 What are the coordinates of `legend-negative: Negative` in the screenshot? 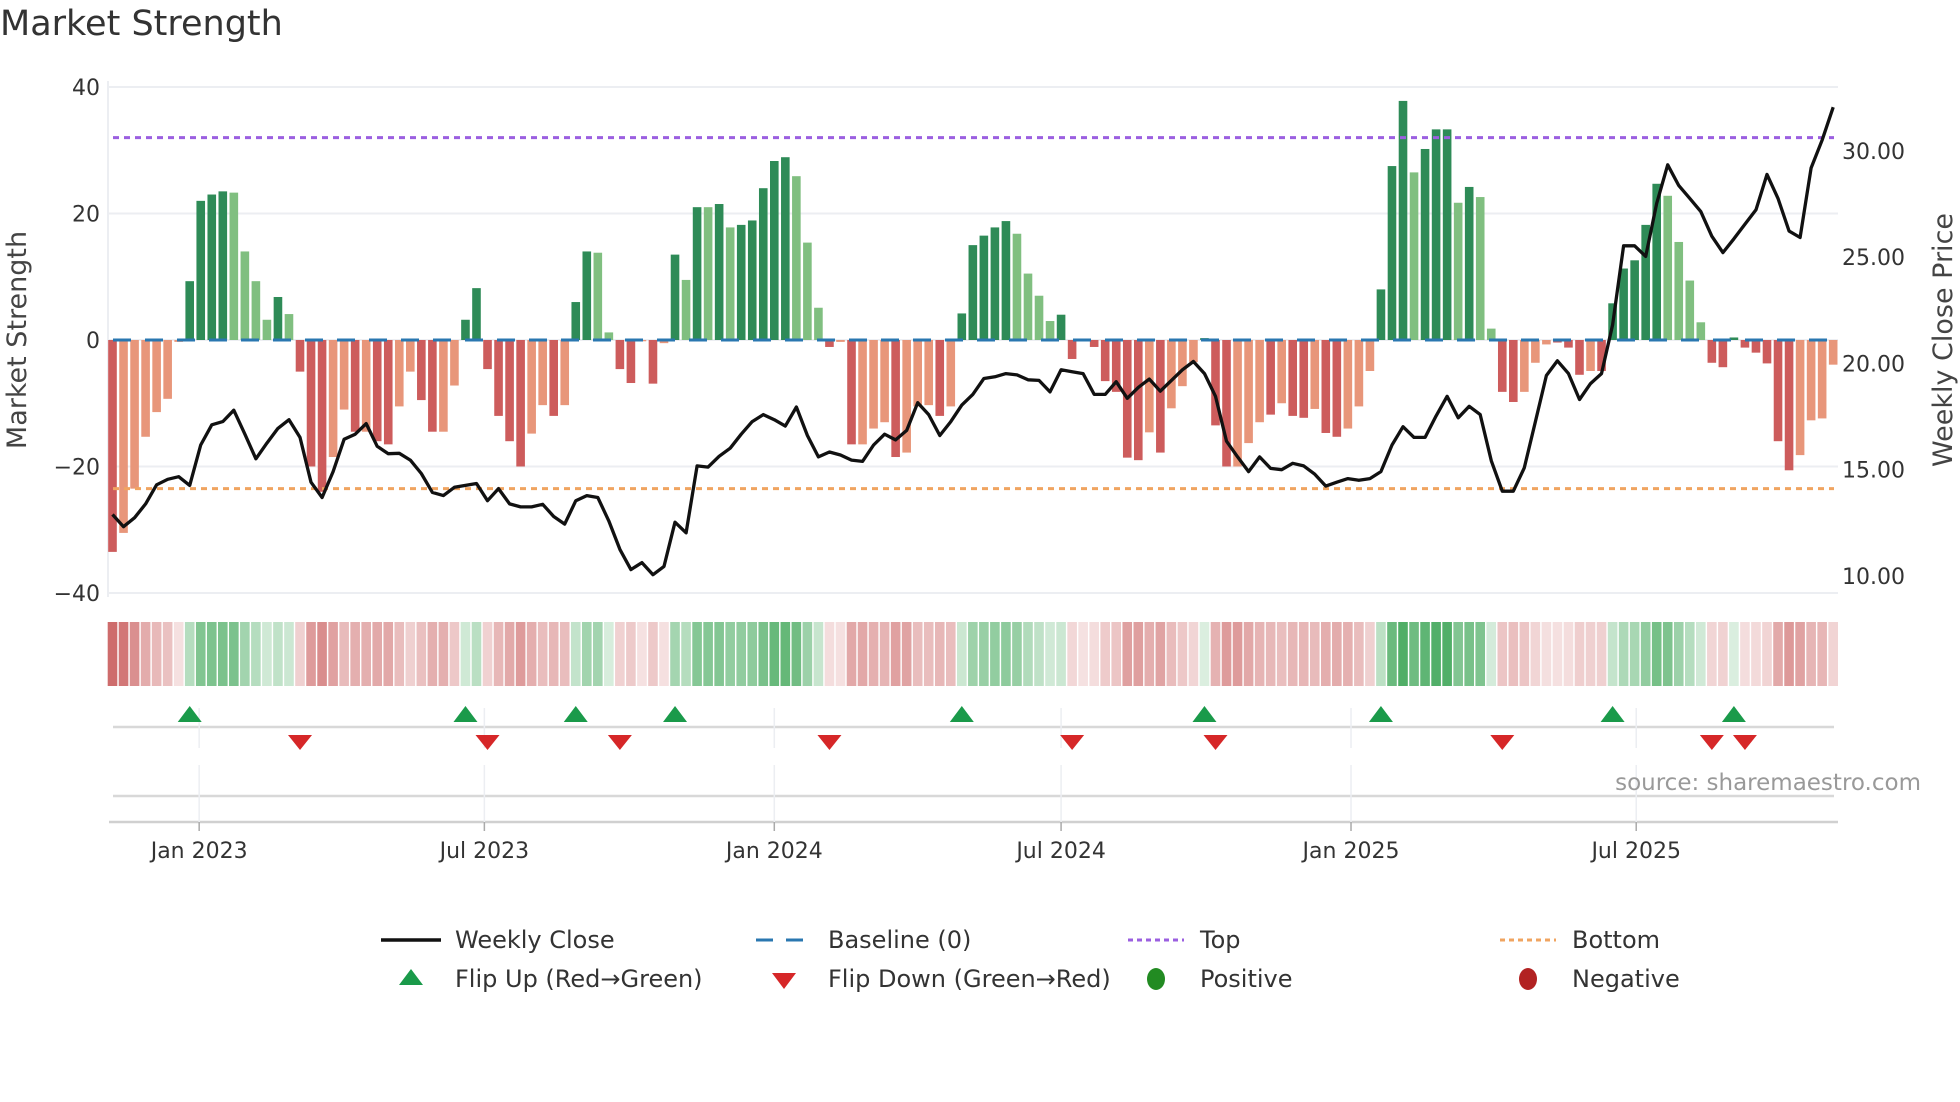 It's located at (1589, 979).